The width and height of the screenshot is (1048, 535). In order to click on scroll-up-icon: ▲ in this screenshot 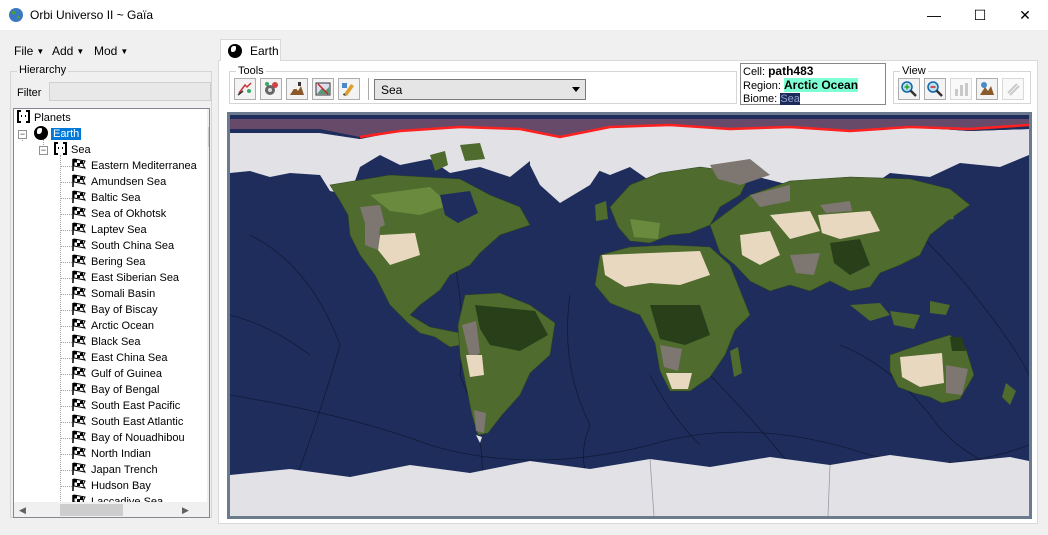, I will do `click(208, 117)`.